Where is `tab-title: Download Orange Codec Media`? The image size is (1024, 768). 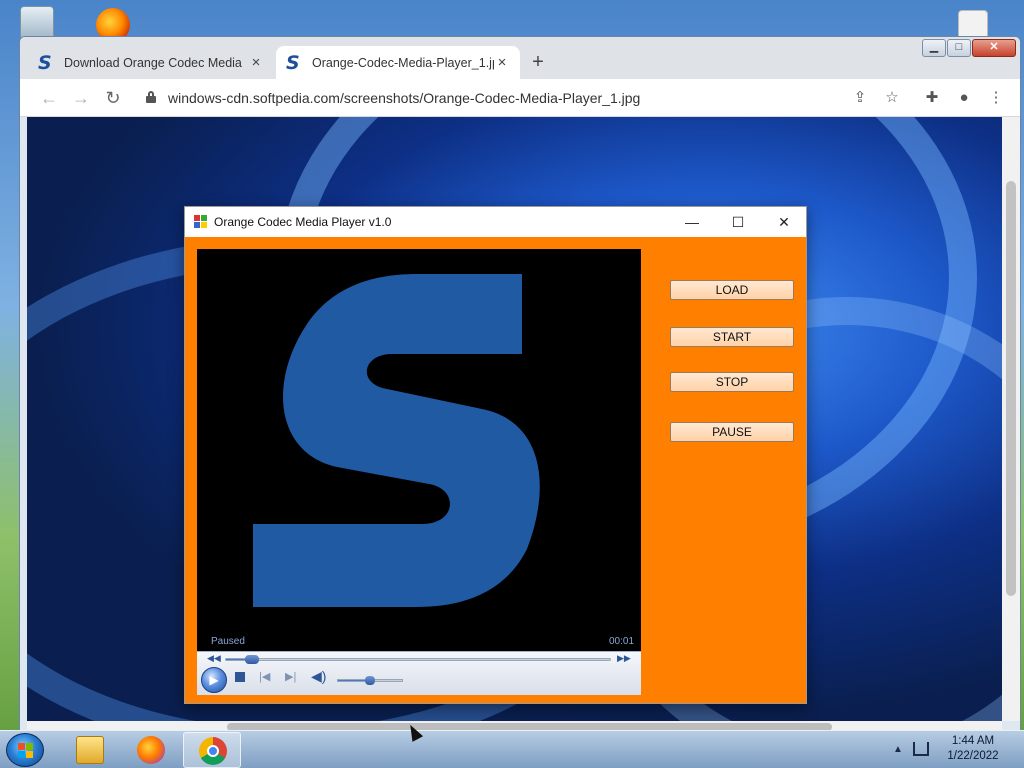
tab-title: Download Orange Codec Media is located at coordinates (153, 62).